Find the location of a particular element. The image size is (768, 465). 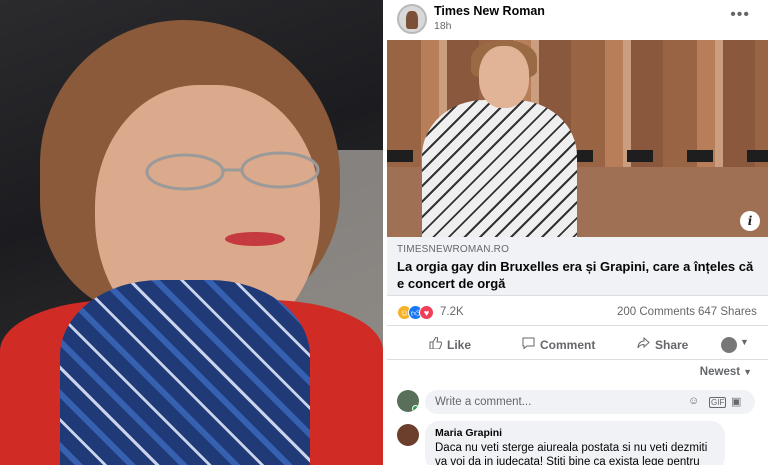

commenter-avatar is located at coordinates (408, 435).